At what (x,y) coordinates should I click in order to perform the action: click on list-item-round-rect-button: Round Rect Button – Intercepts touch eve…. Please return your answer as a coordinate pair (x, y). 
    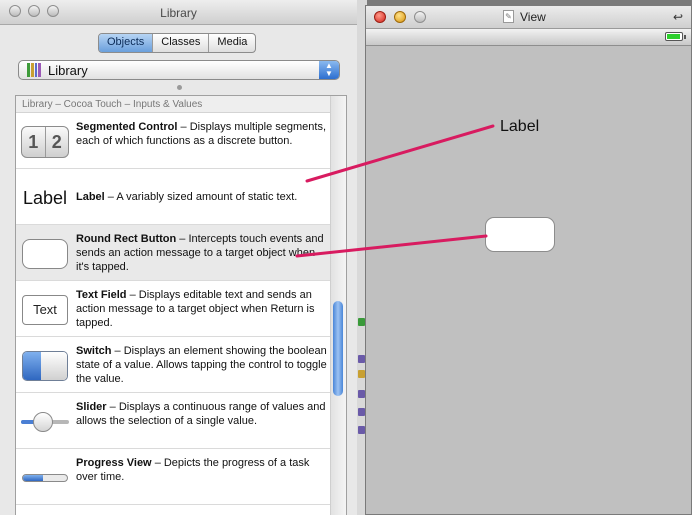
    Looking at the image, I should click on (181, 253).